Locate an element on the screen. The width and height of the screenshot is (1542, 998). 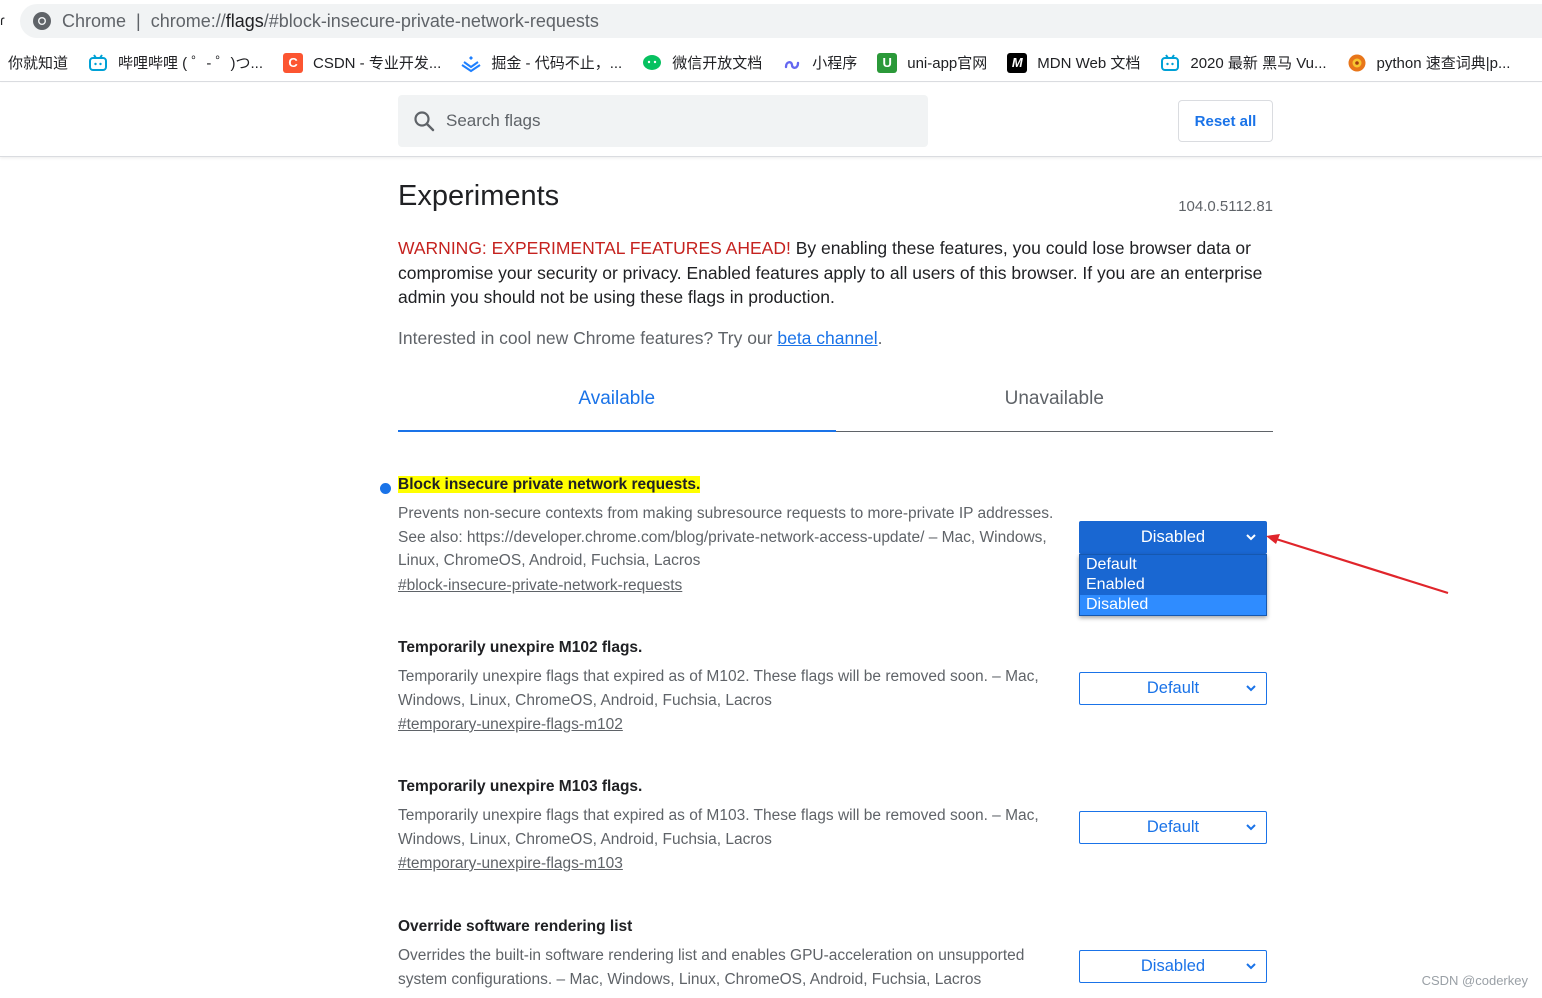
search-icon is located at coordinates (424, 121).